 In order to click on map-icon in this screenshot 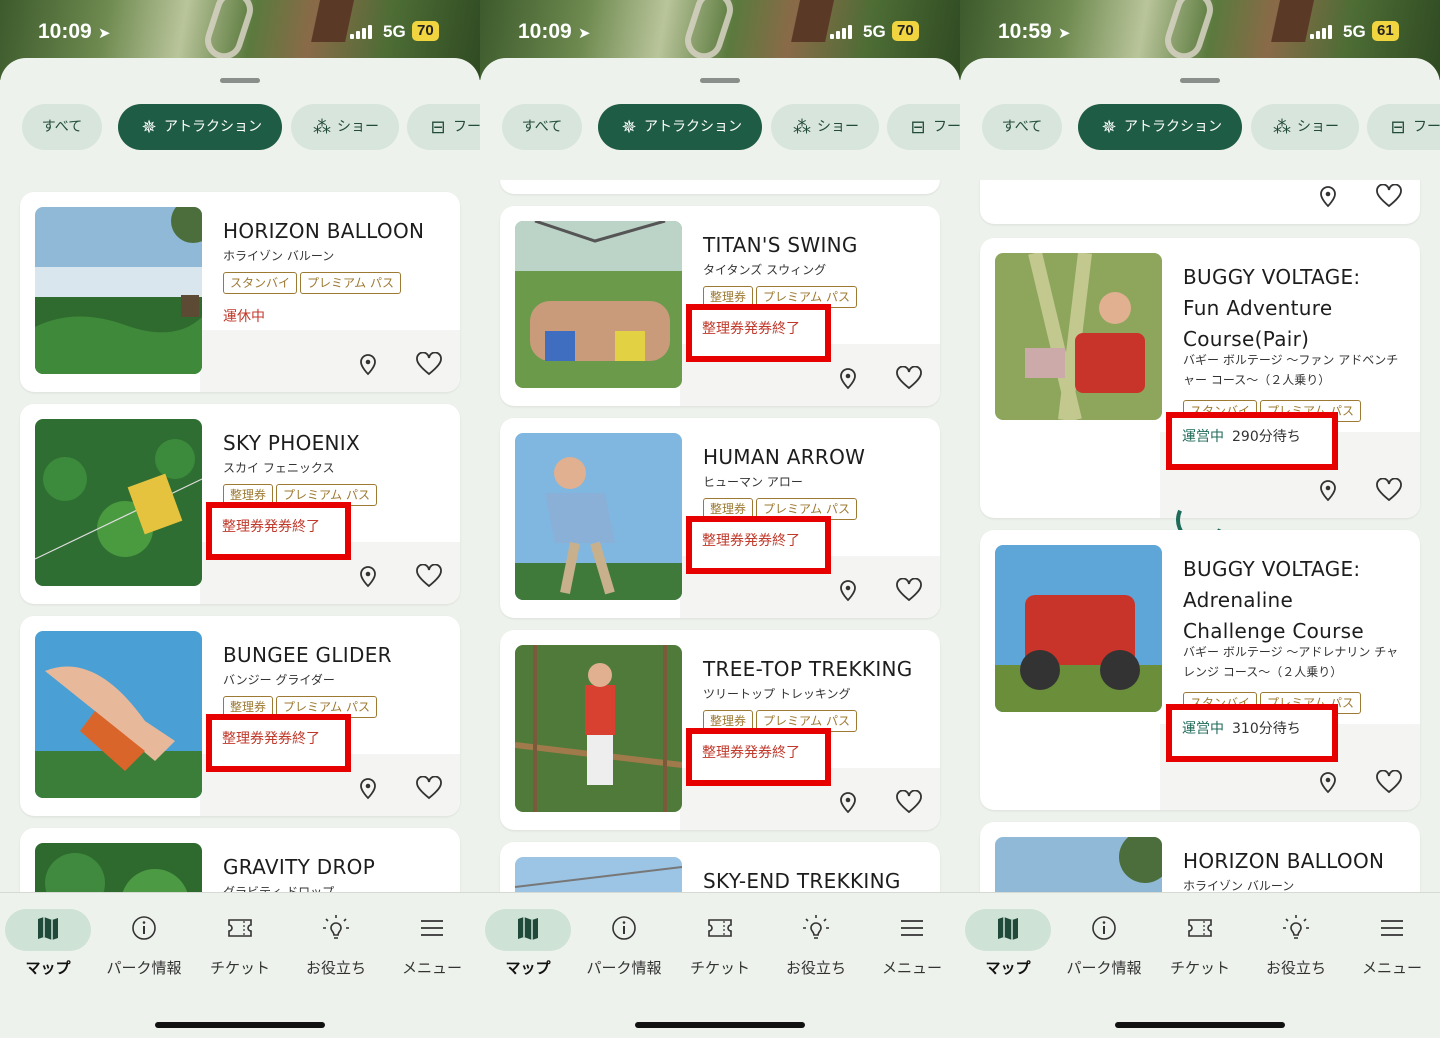, I will do `click(48, 928)`.